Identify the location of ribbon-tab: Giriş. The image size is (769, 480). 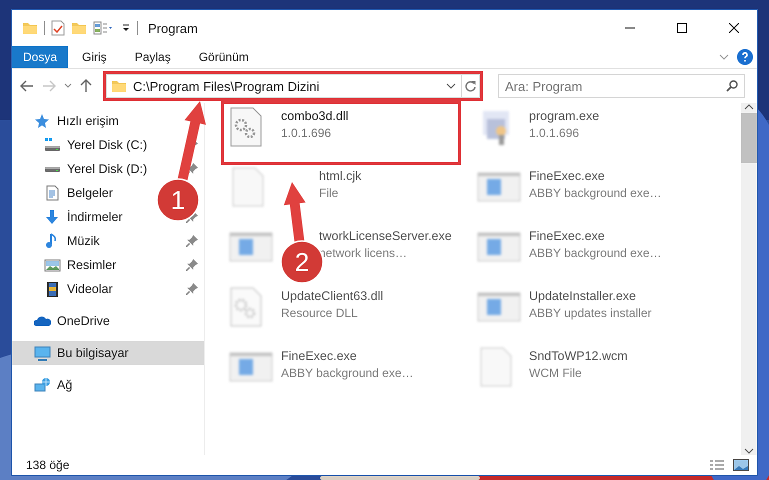
(94, 57).